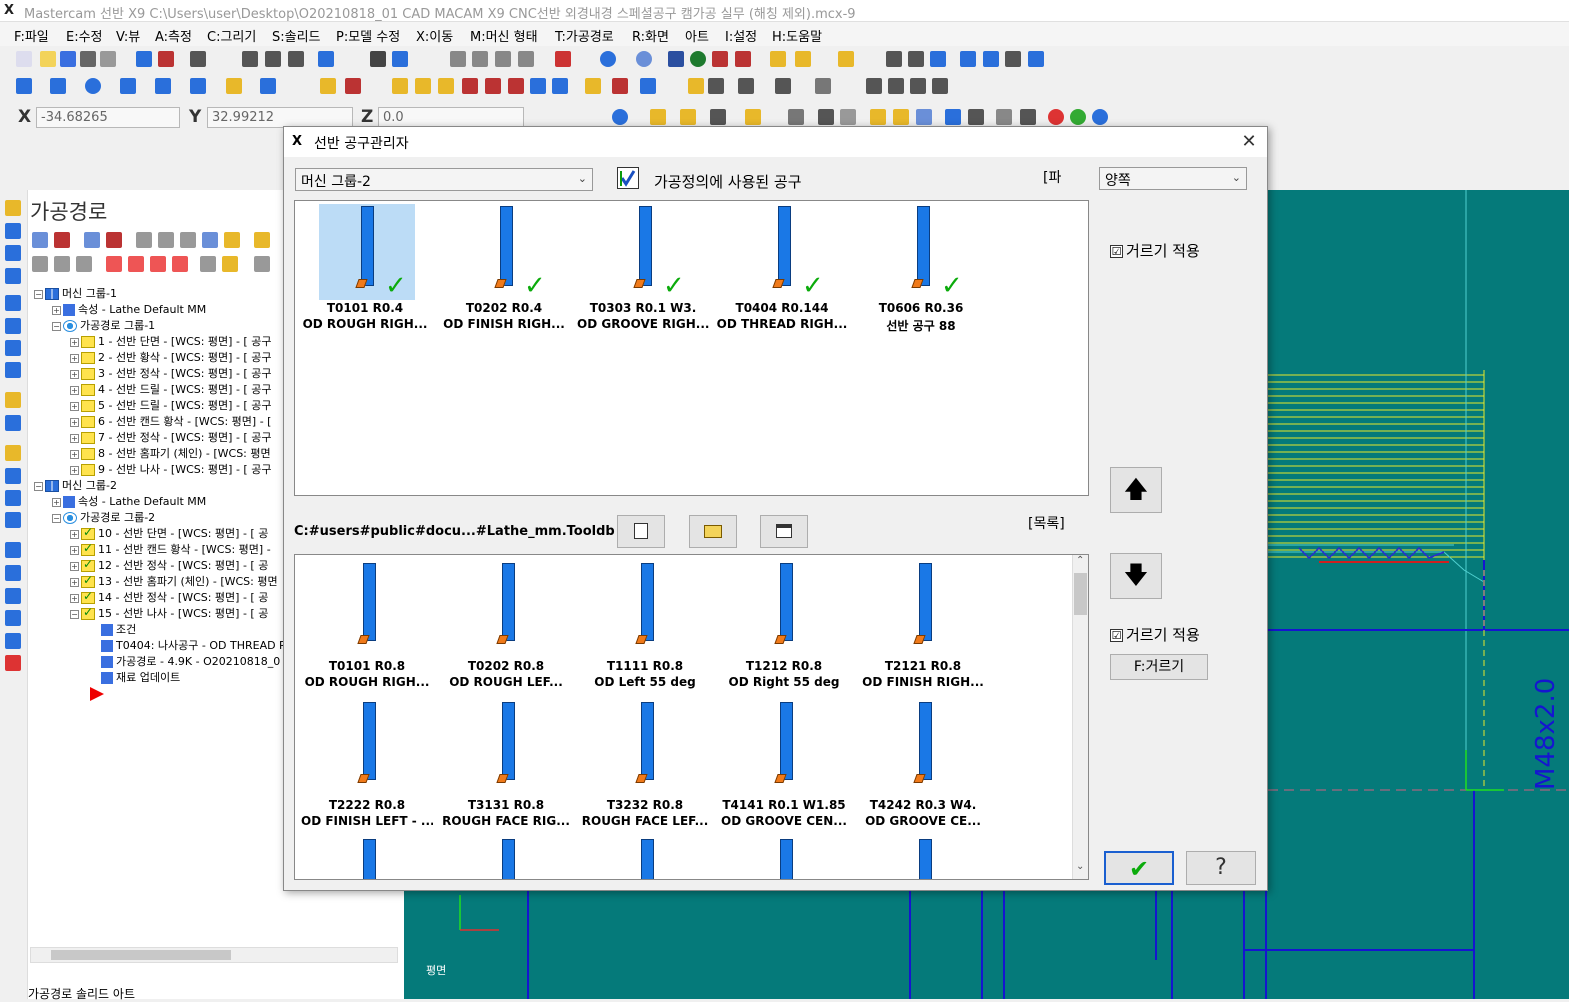 The image size is (1569, 1002). I want to click on library-vertical-scrollbar: ⌃ ⌄, so click(1080, 717).